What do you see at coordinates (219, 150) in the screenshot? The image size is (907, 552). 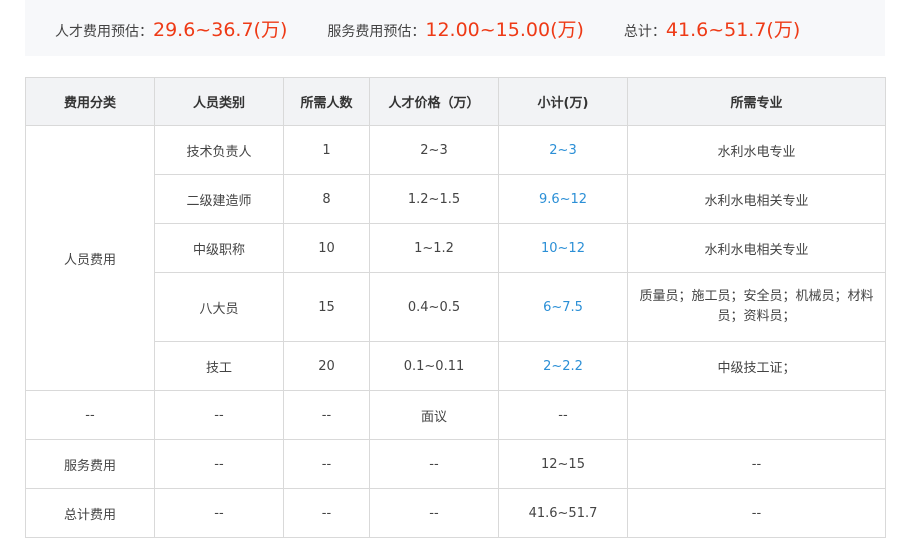 I see `cell-type: 技术负责人` at bounding box center [219, 150].